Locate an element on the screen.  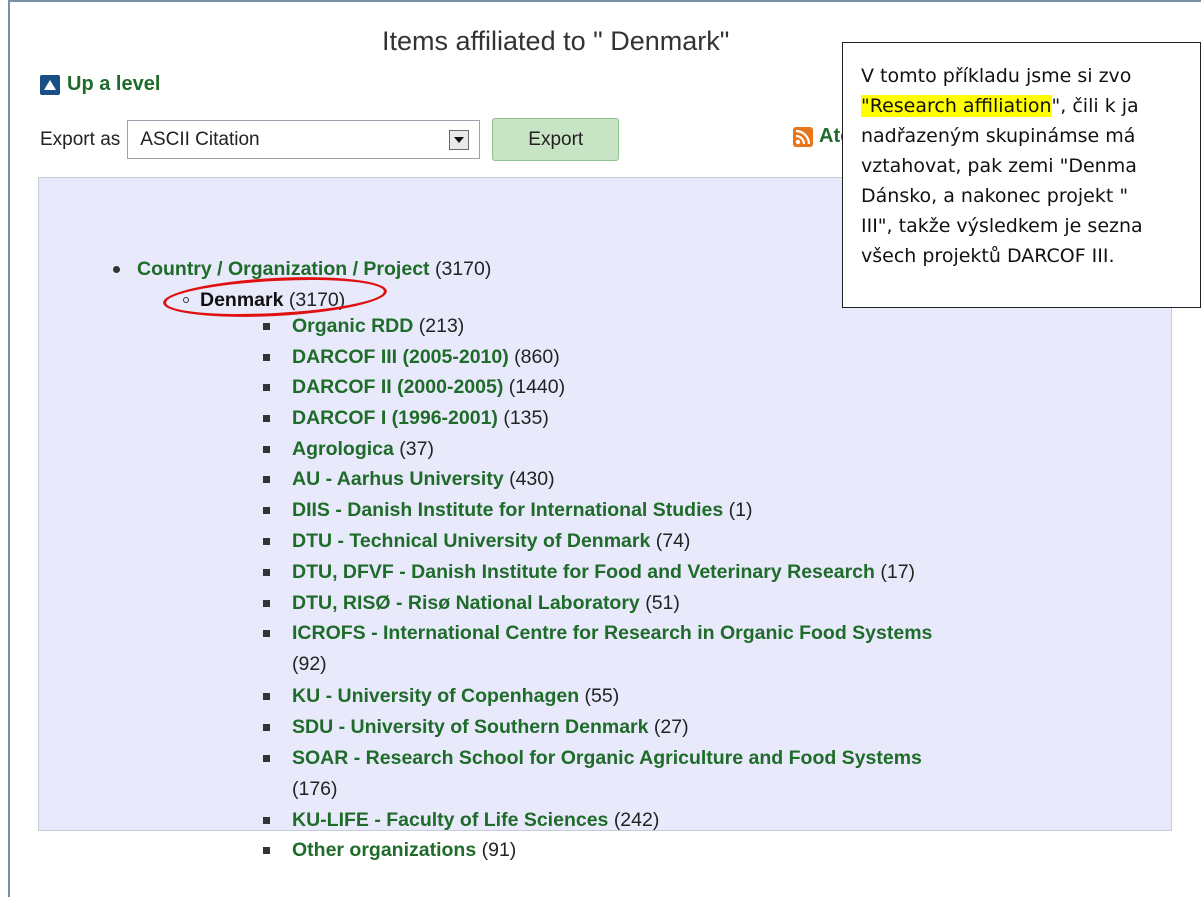
export-format-value: ASCII Citation is located at coordinates (200, 139).